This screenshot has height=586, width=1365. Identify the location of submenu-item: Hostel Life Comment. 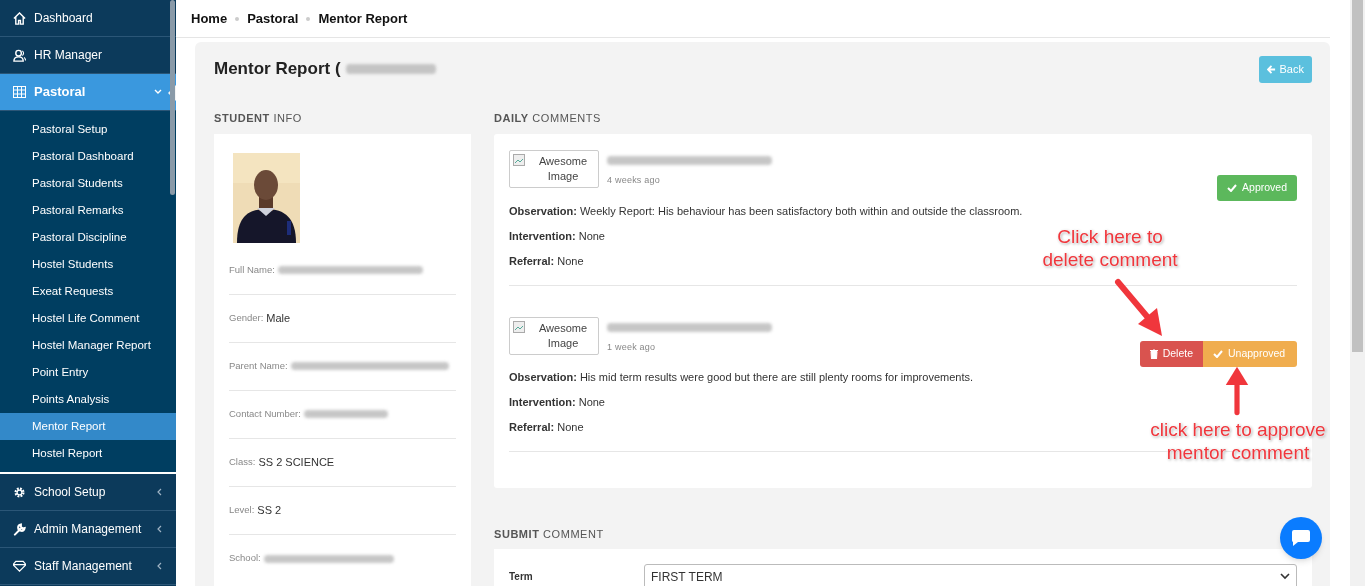
(88, 318).